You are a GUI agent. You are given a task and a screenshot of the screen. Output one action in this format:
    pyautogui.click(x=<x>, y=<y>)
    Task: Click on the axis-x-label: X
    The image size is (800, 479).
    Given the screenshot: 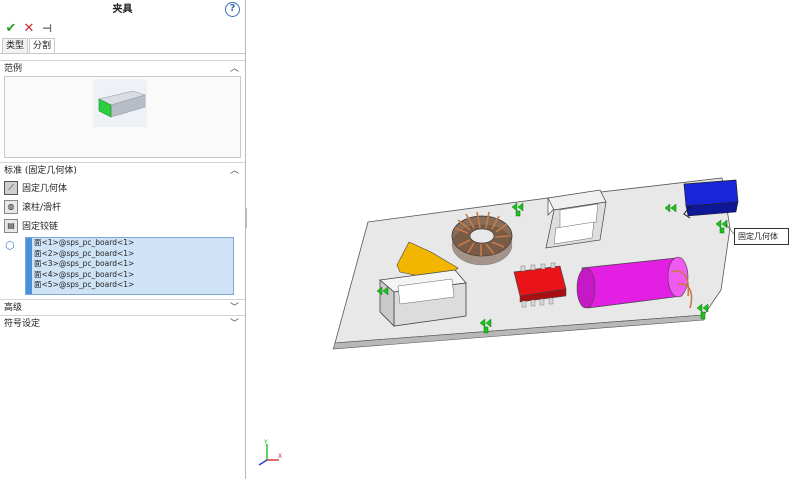 What is the action you would take?
    pyautogui.click(x=280, y=456)
    